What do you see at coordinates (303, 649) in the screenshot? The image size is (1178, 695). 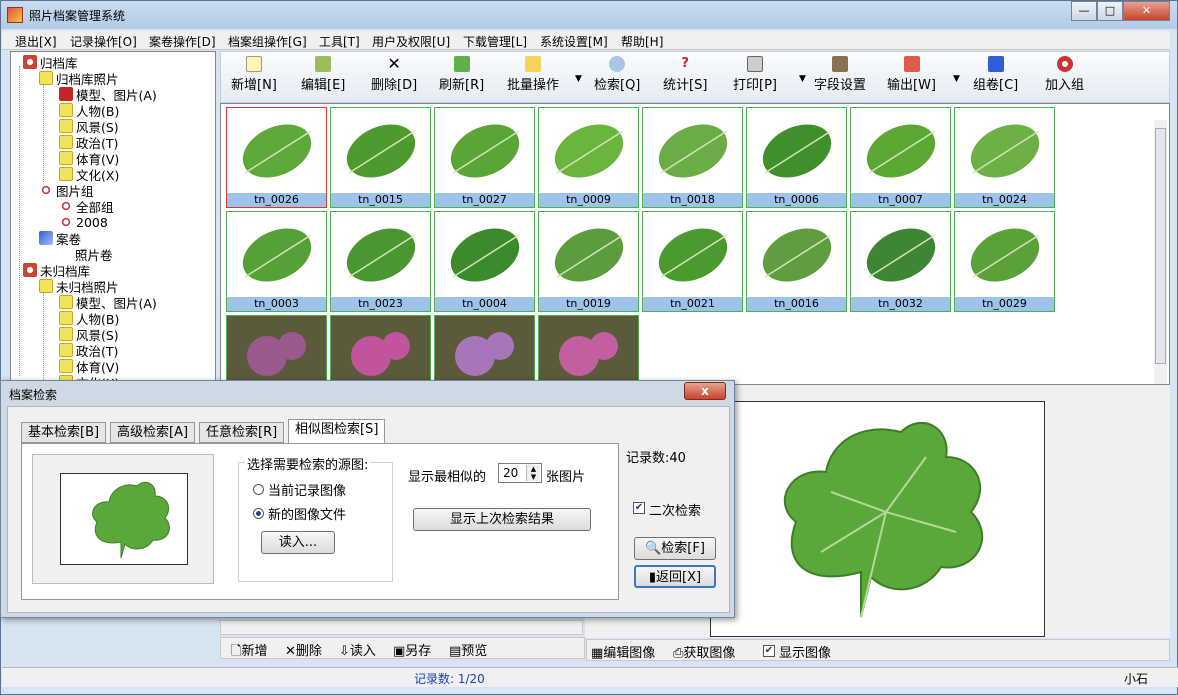 I see `bottom-delete-button: ✕删除` at bounding box center [303, 649].